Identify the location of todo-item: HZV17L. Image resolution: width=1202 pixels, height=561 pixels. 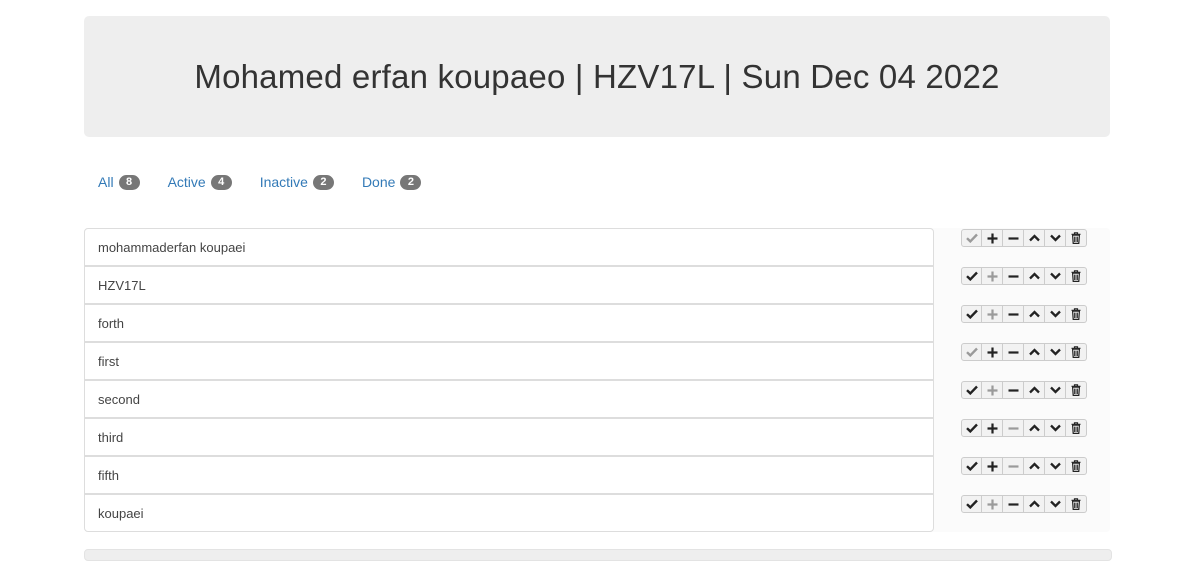
(509, 285).